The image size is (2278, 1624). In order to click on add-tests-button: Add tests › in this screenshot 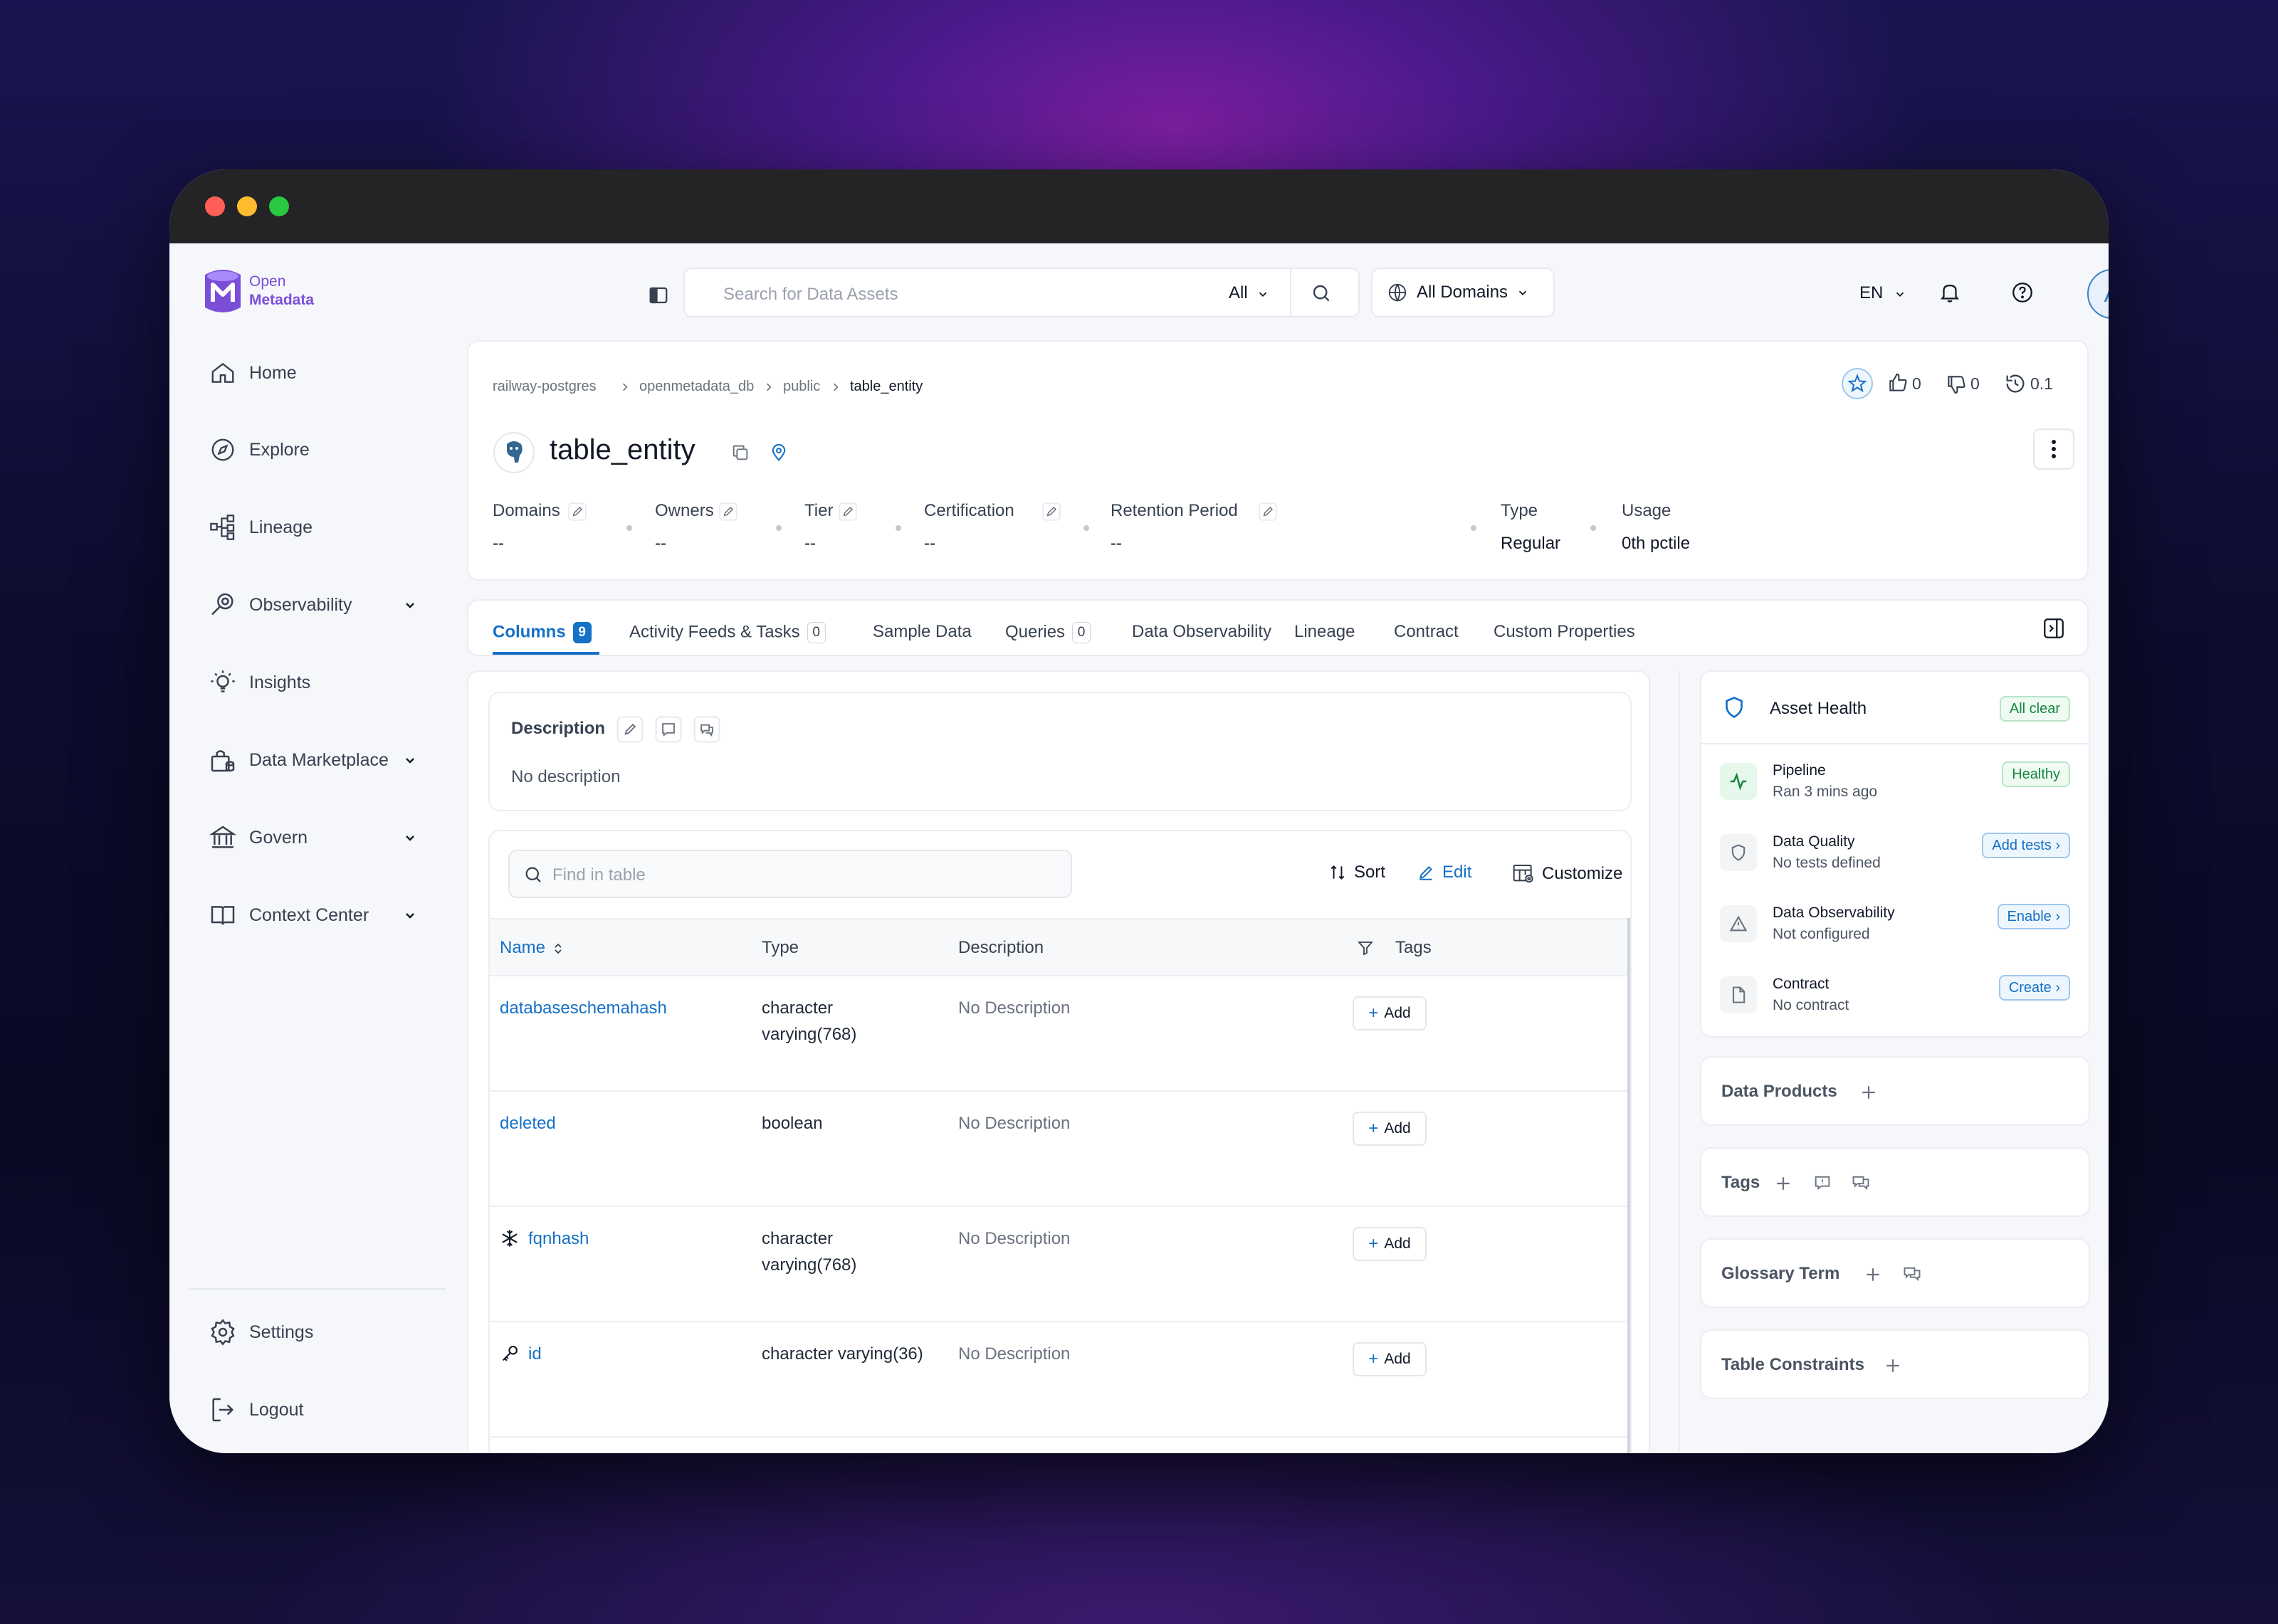, I will do `click(2026, 845)`.